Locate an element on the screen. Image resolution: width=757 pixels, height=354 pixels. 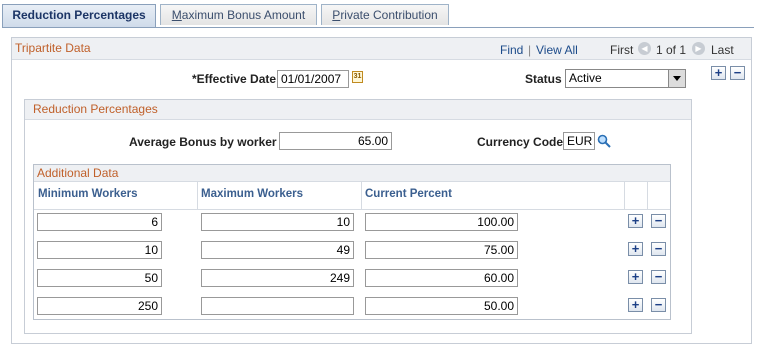
effective-date-label: *Effective Date is located at coordinates (234, 79).